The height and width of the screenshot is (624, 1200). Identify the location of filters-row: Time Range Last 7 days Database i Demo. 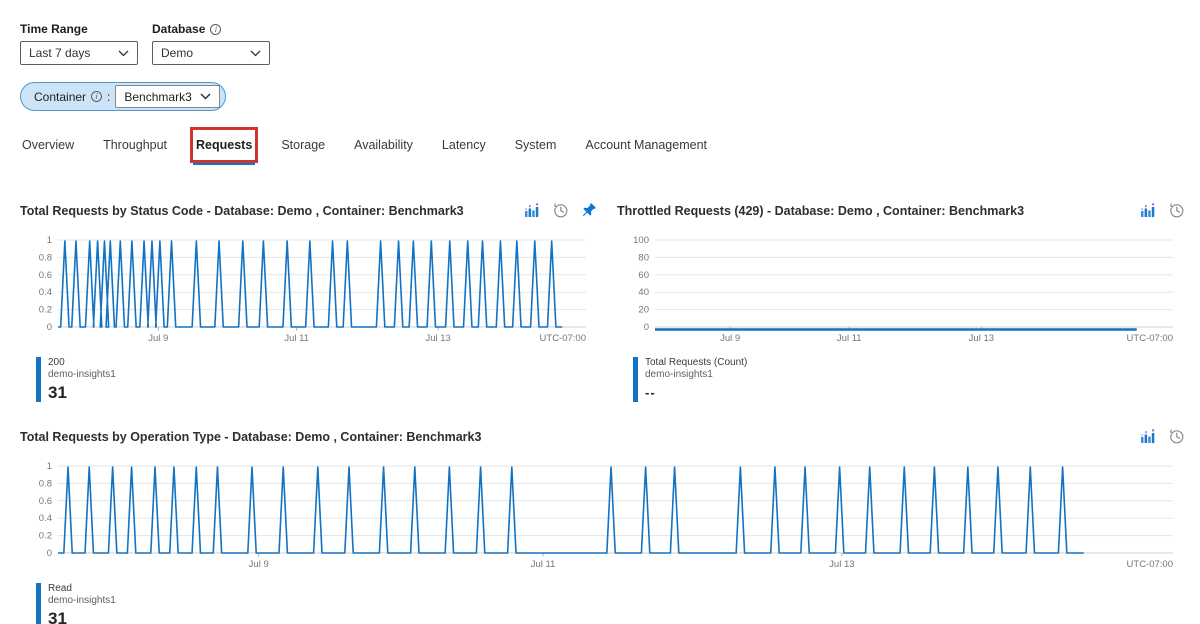
(602, 43).